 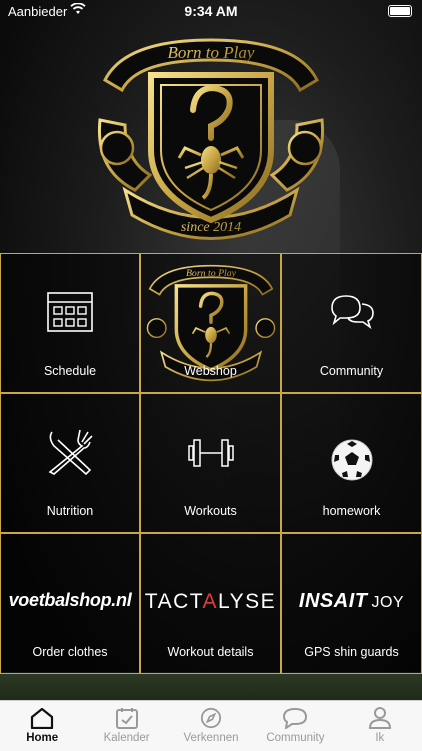 I want to click on tile-label: GPS shin guards, so click(x=351, y=652).